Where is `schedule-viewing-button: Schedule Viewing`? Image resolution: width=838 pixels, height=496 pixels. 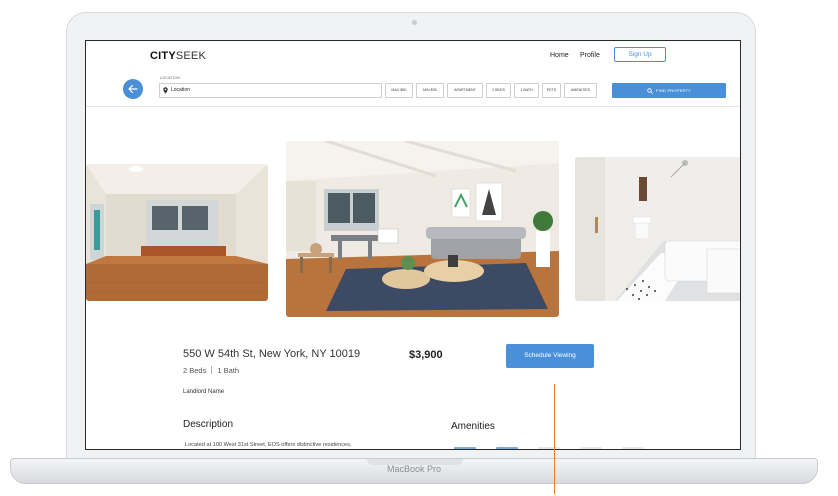
schedule-viewing-button: Schedule Viewing is located at coordinates (550, 356).